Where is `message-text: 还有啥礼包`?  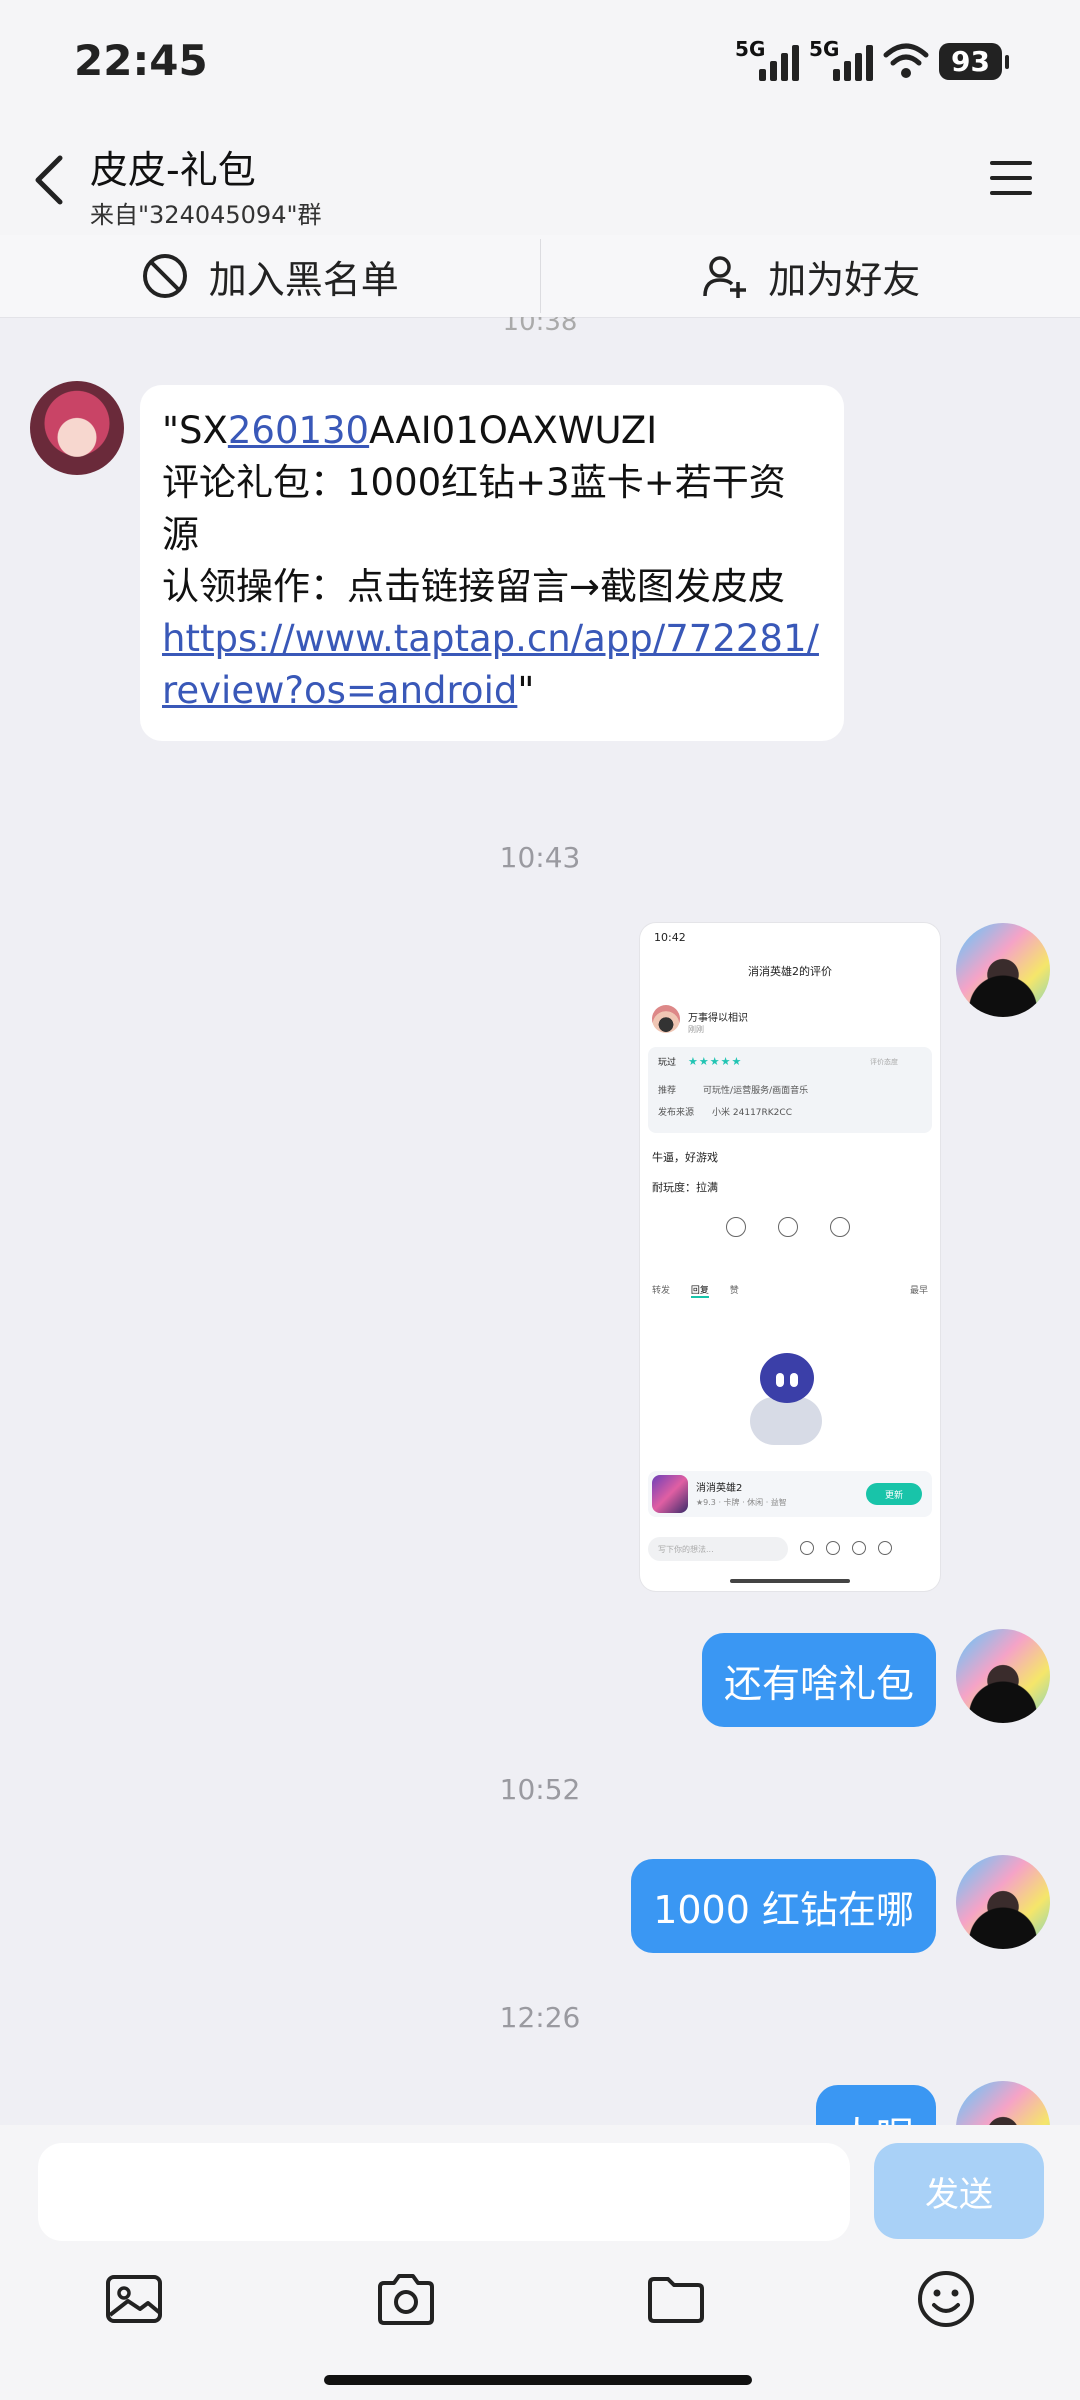
message-text: 还有啥礼包 is located at coordinates (818, 1683).